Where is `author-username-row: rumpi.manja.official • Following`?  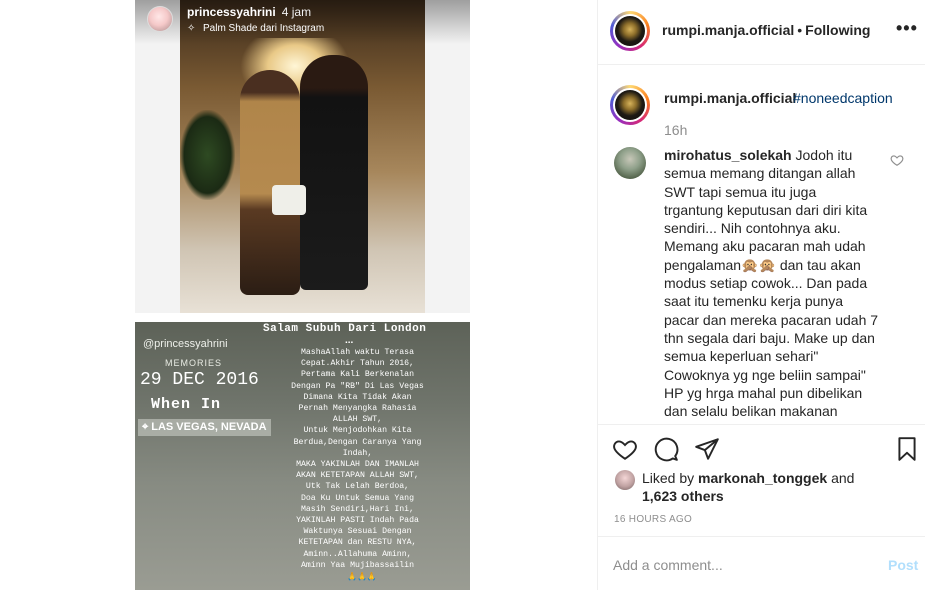
author-username-row: rumpi.manja.official • Following is located at coordinates (766, 30).